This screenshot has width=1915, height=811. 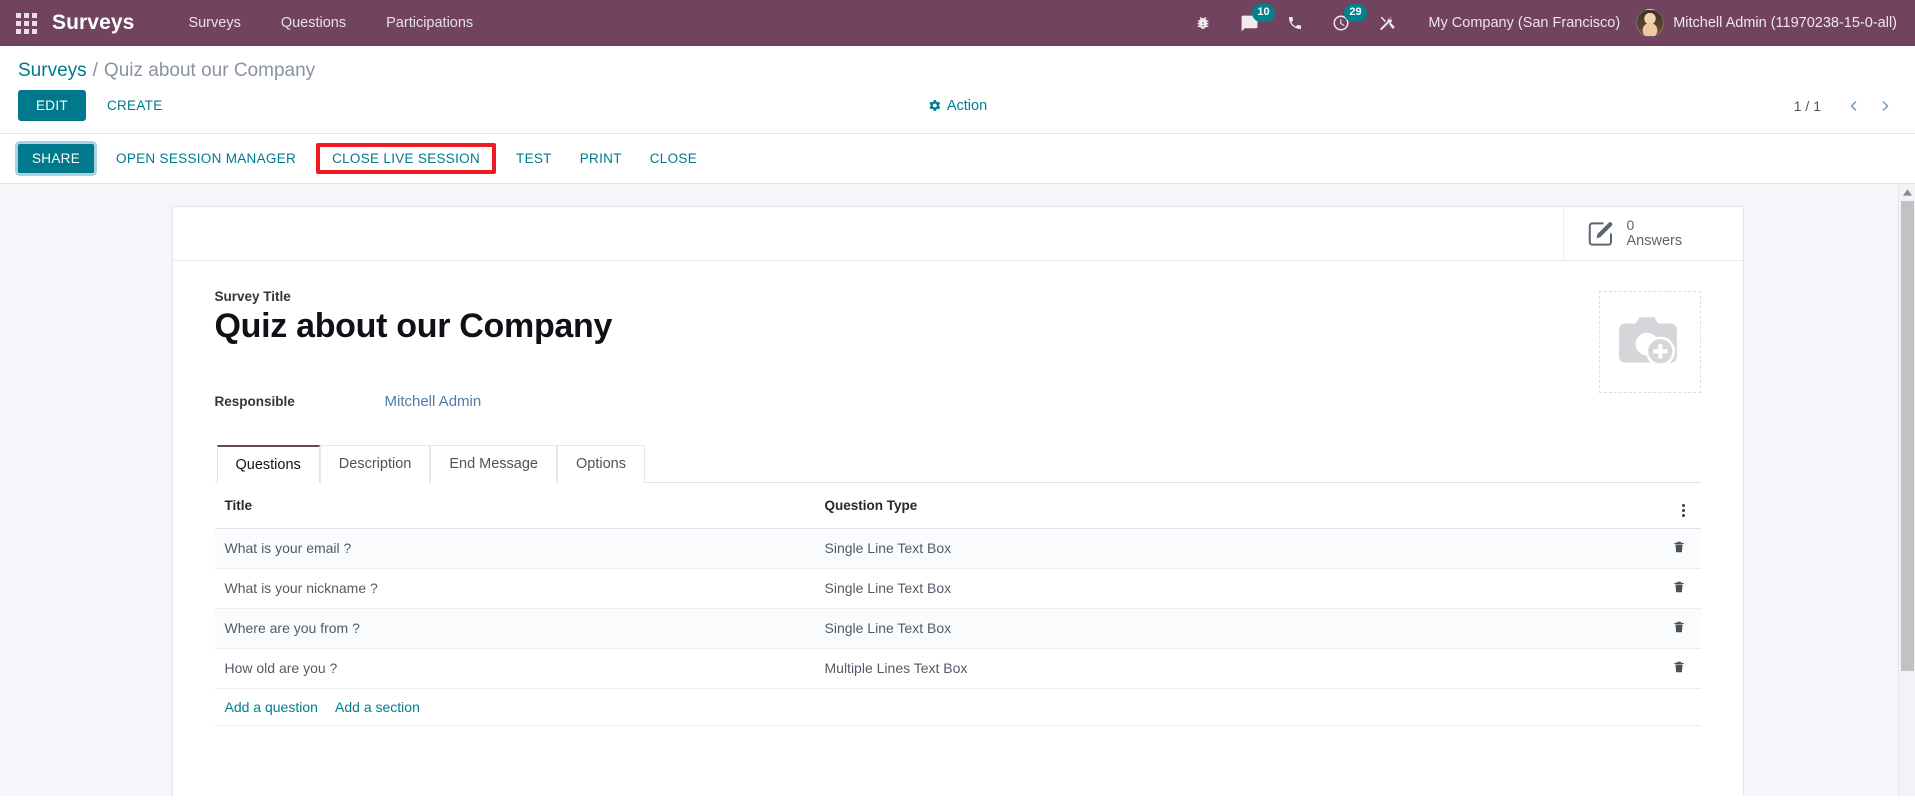 I want to click on column-header-title: Title, so click(x=514, y=505).